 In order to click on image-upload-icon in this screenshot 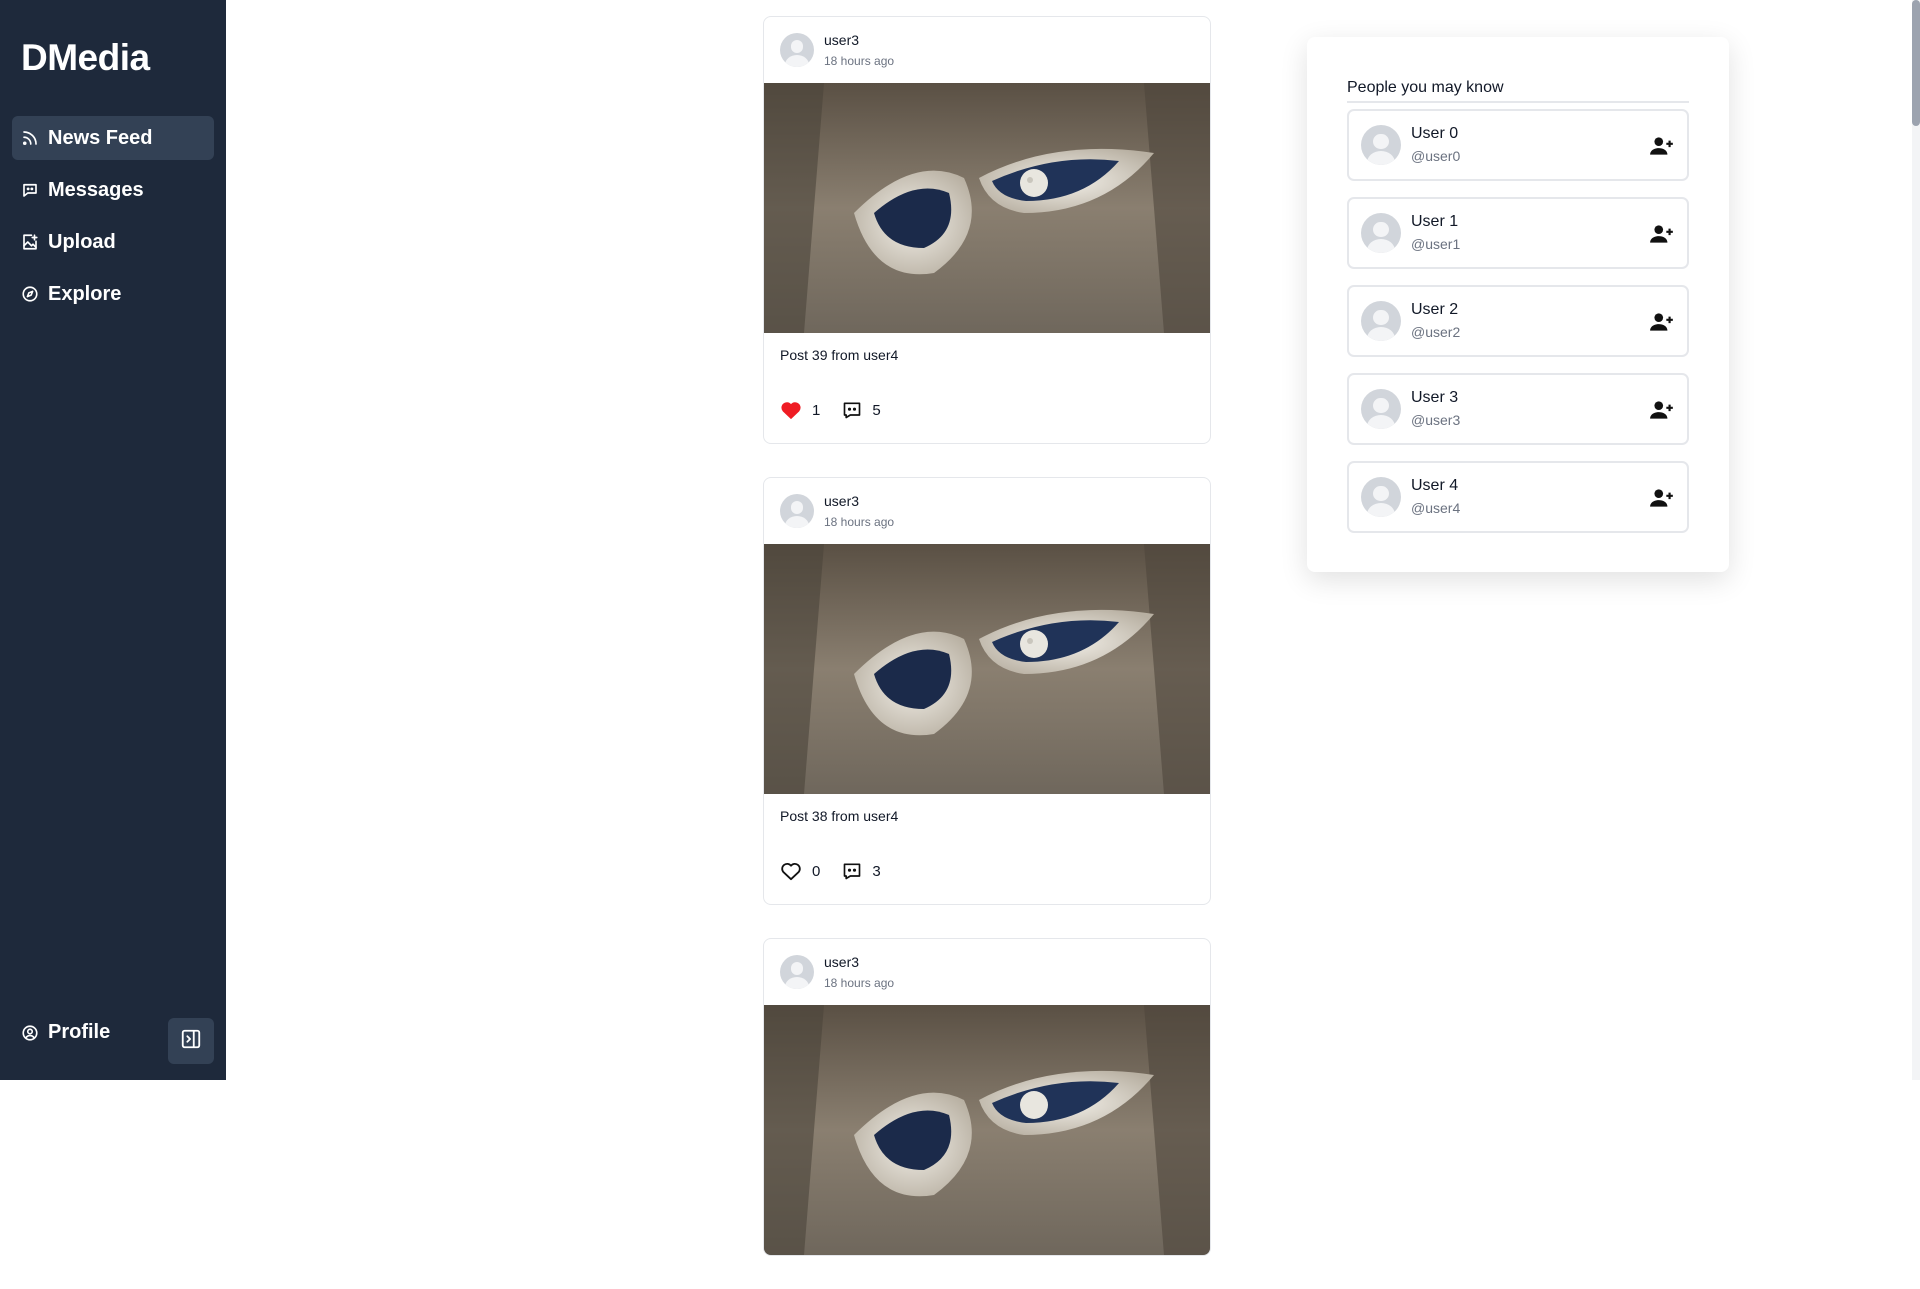, I will do `click(30, 242)`.